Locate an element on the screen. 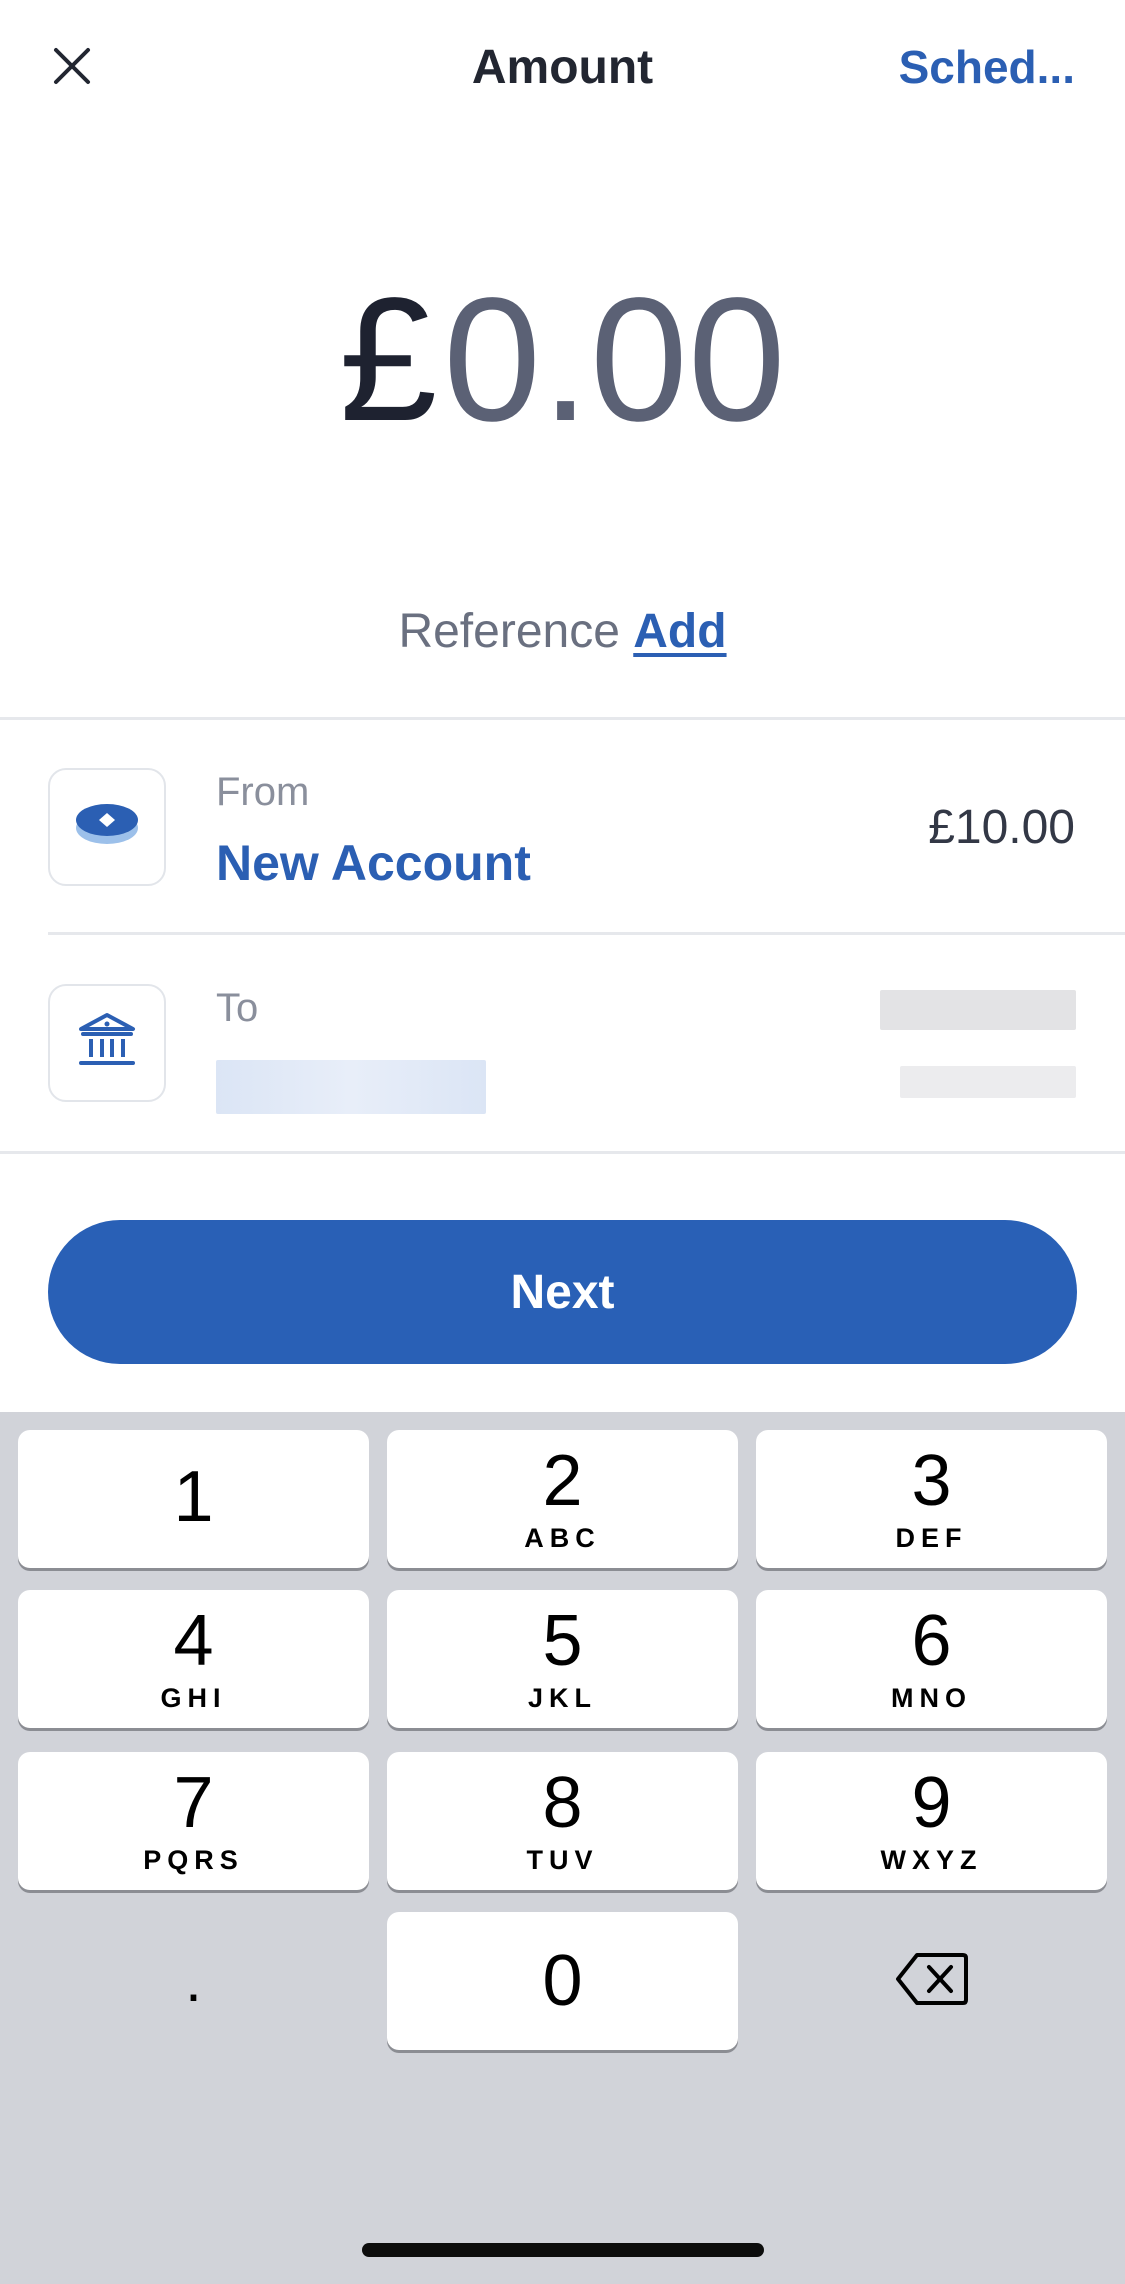 The height and width of the screenshot is (2284, 1125). key-5: 5 JKL is located at coordinates (562, 1659).